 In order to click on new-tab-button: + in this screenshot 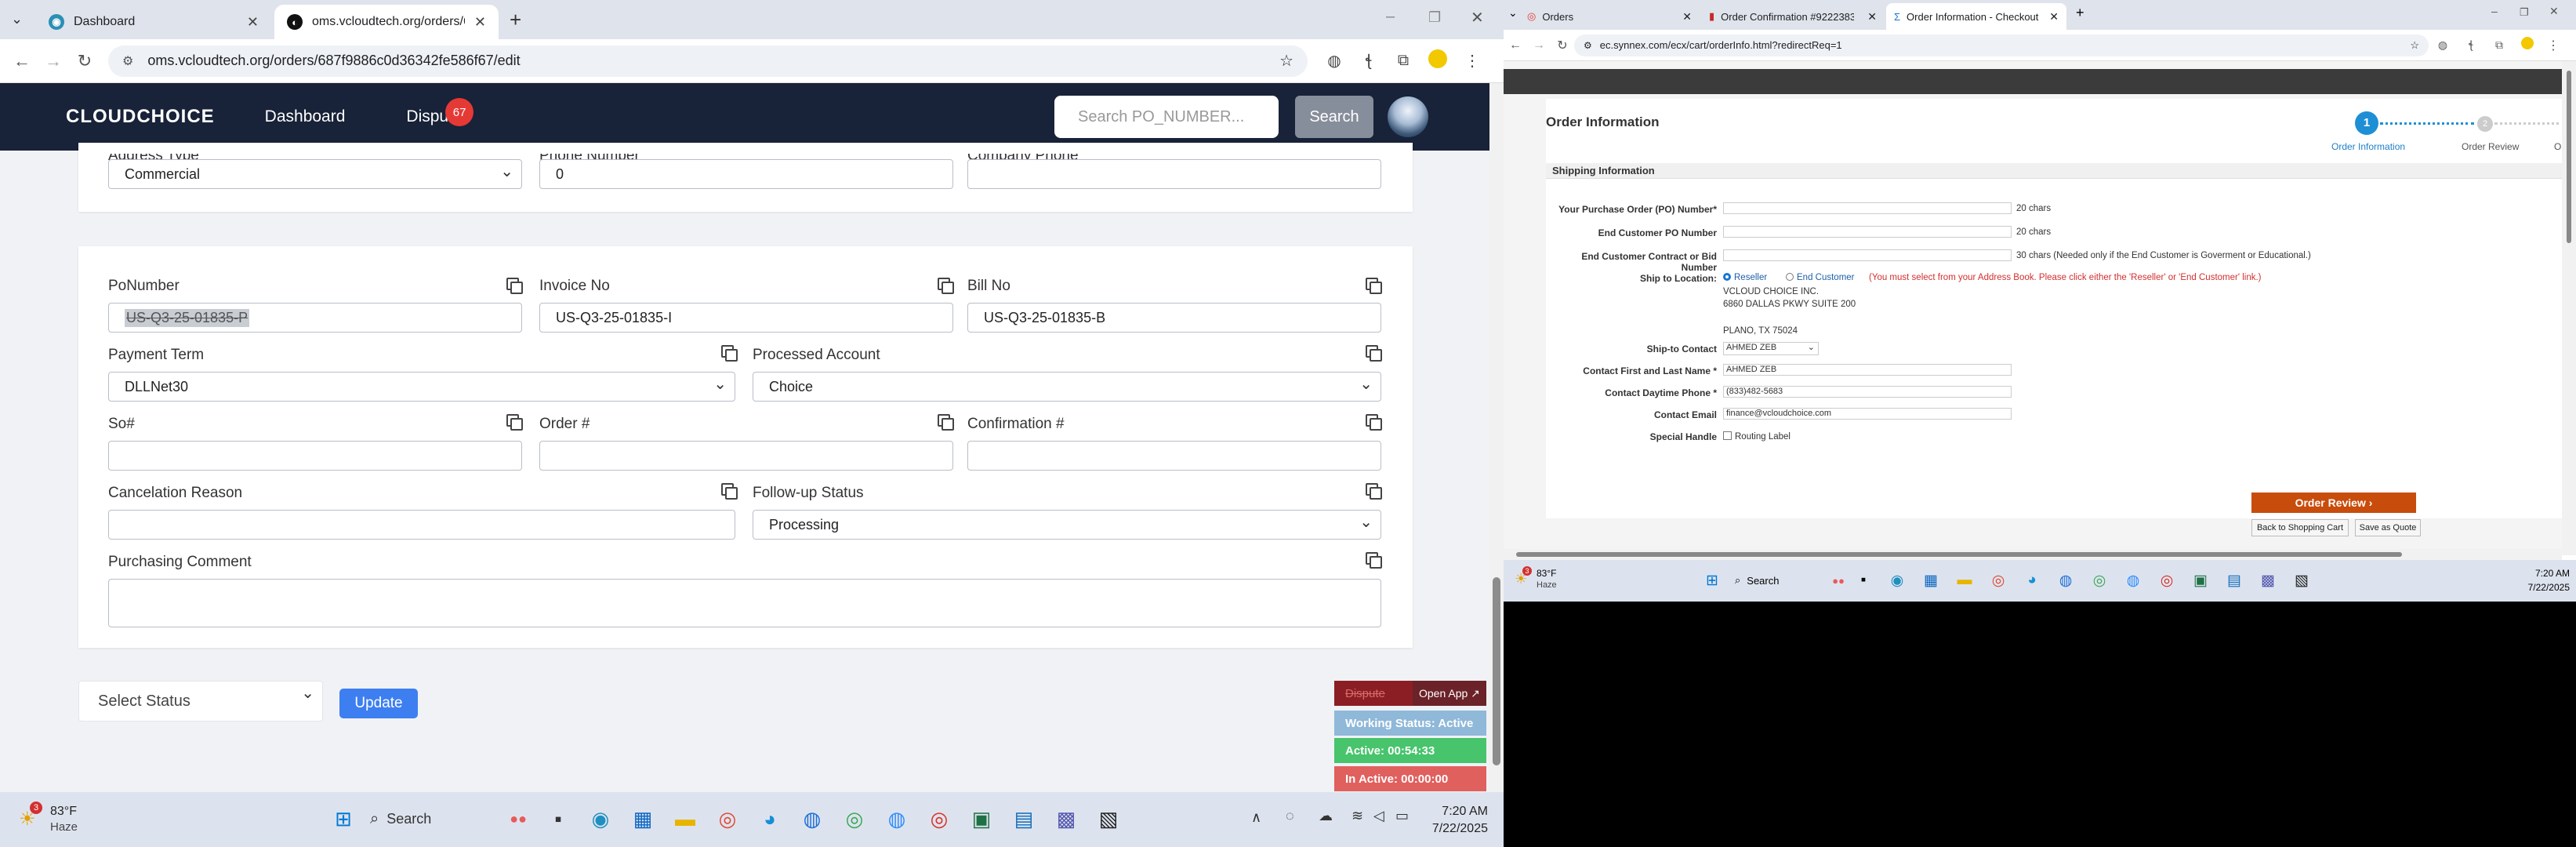, I will do `click(2080, 13)`.